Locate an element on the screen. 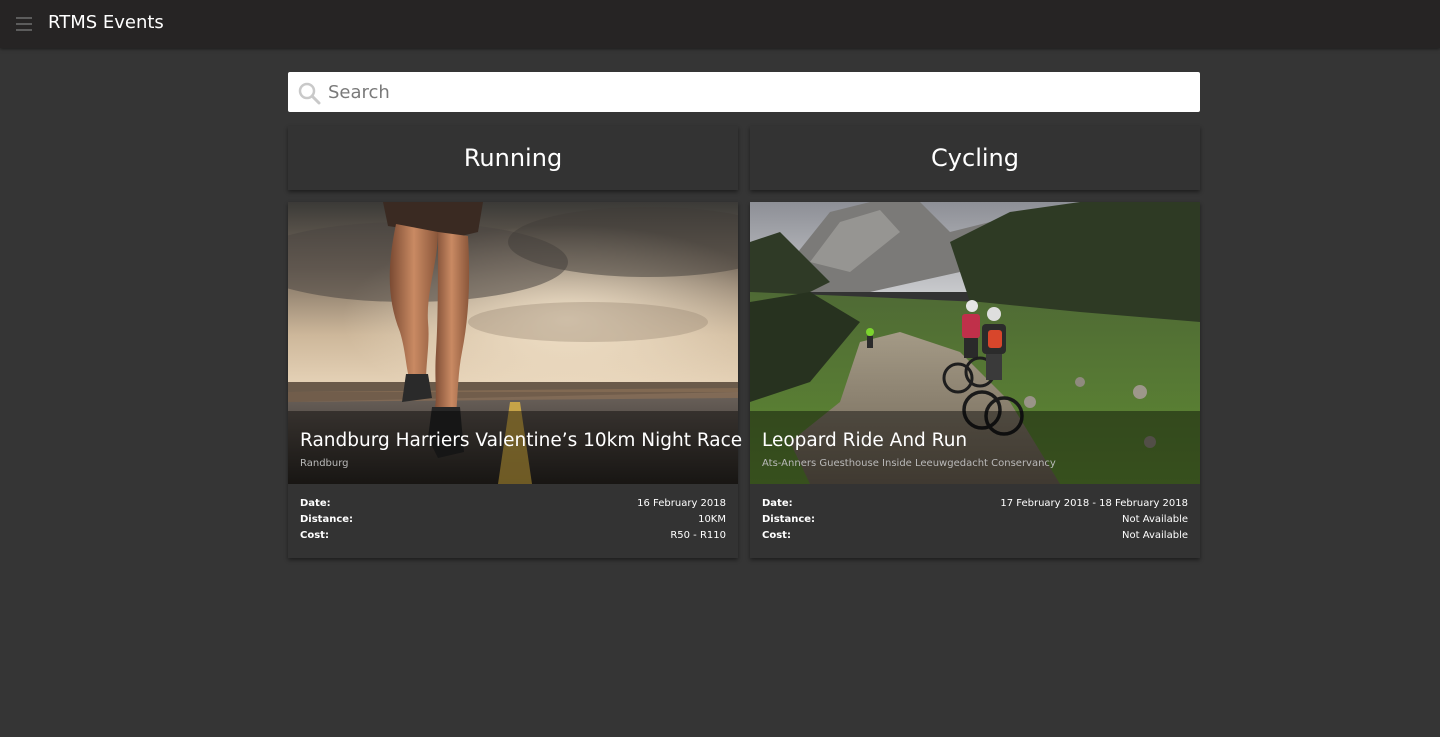  app-bar: RTMS Events is located at coordinates (720, 24).